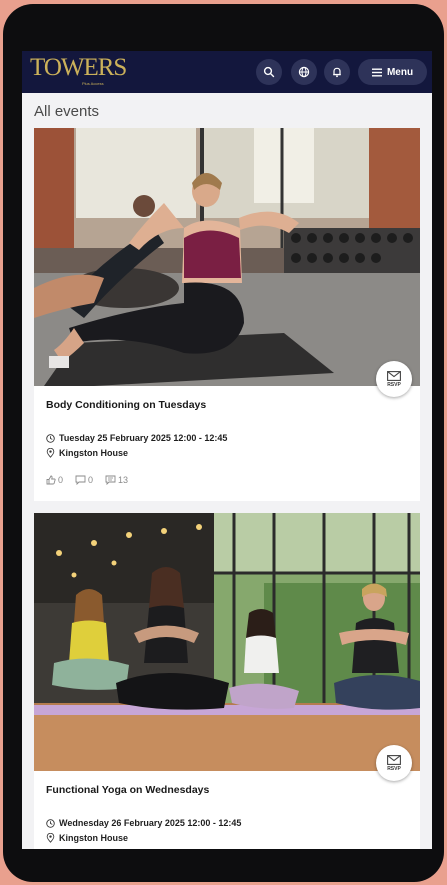 The image size is (447, 885). What do you see at coordinates (123, 480) in the screenshot?
I see `view-count: 13` at bounding box center [123, 480].